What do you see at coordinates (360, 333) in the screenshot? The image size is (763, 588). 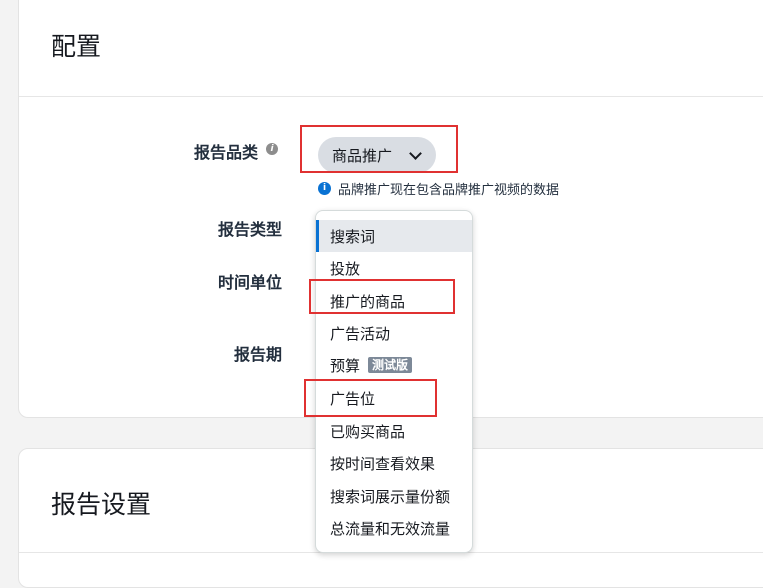 I see `option-label: 广告活动` at bounding box center [360, 333].